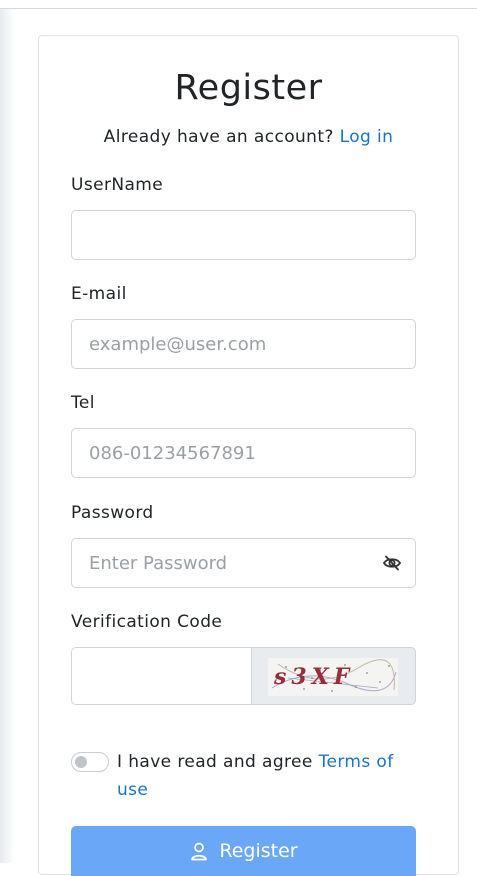 Image resolution: width=477 pixels, height=876 pixels. What do you see at coordinates (112, 513) in the screenshot?
I see `password-label: Password` at bounding box center [112, 513].